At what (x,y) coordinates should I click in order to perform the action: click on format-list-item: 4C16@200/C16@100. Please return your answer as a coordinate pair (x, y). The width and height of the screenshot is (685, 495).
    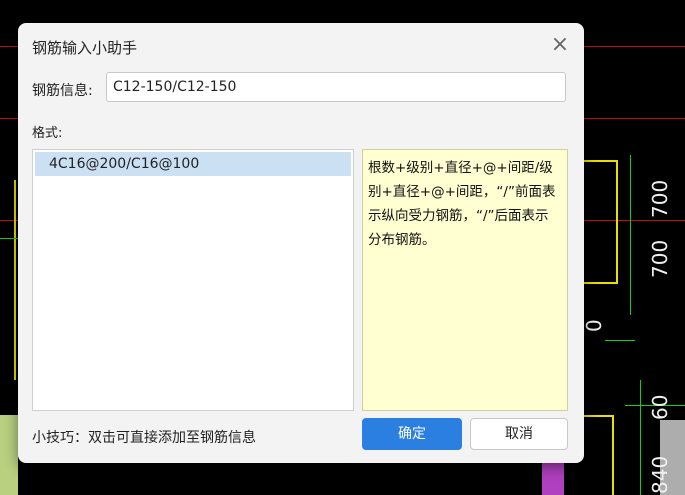
    Looking at the image, I should click on (193, 164).